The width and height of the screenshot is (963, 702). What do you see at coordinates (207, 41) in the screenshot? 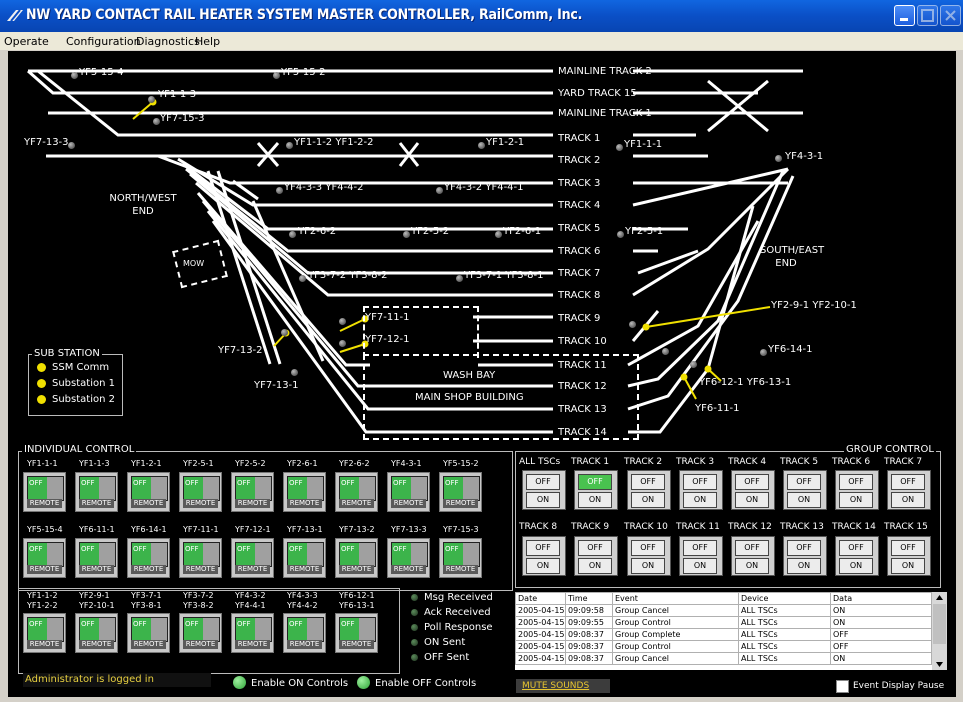
I see `menu-help: Help` at bounding box center [207, 41].